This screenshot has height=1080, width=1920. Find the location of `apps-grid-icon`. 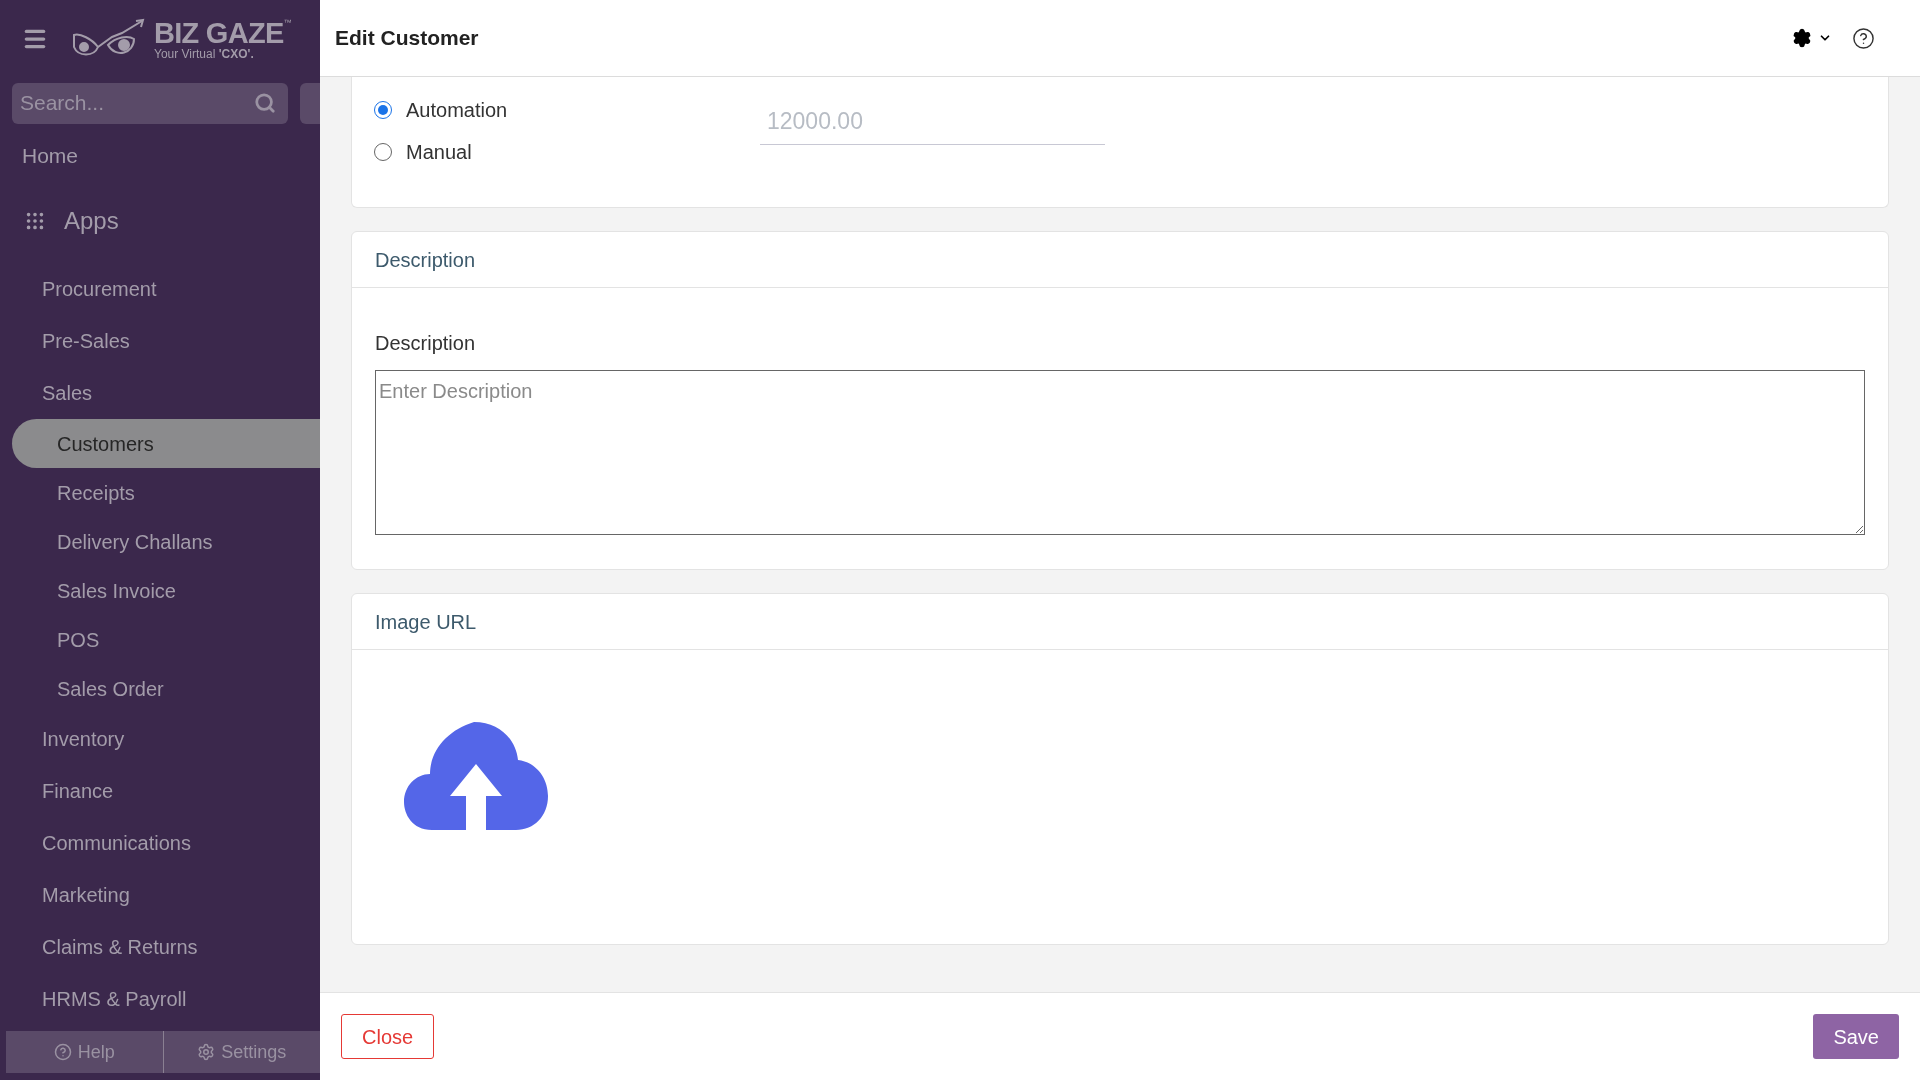

apps-grid-icon is located at coordinates (35, 221).